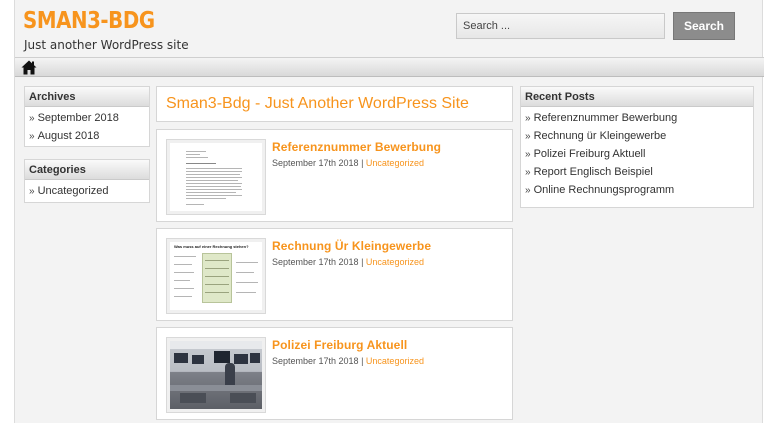 Image resolution: width=777 pixels, height=423 pixels. I want to click on post-title: Rechnung Ür Kleingewerbe, so click(351, 246).